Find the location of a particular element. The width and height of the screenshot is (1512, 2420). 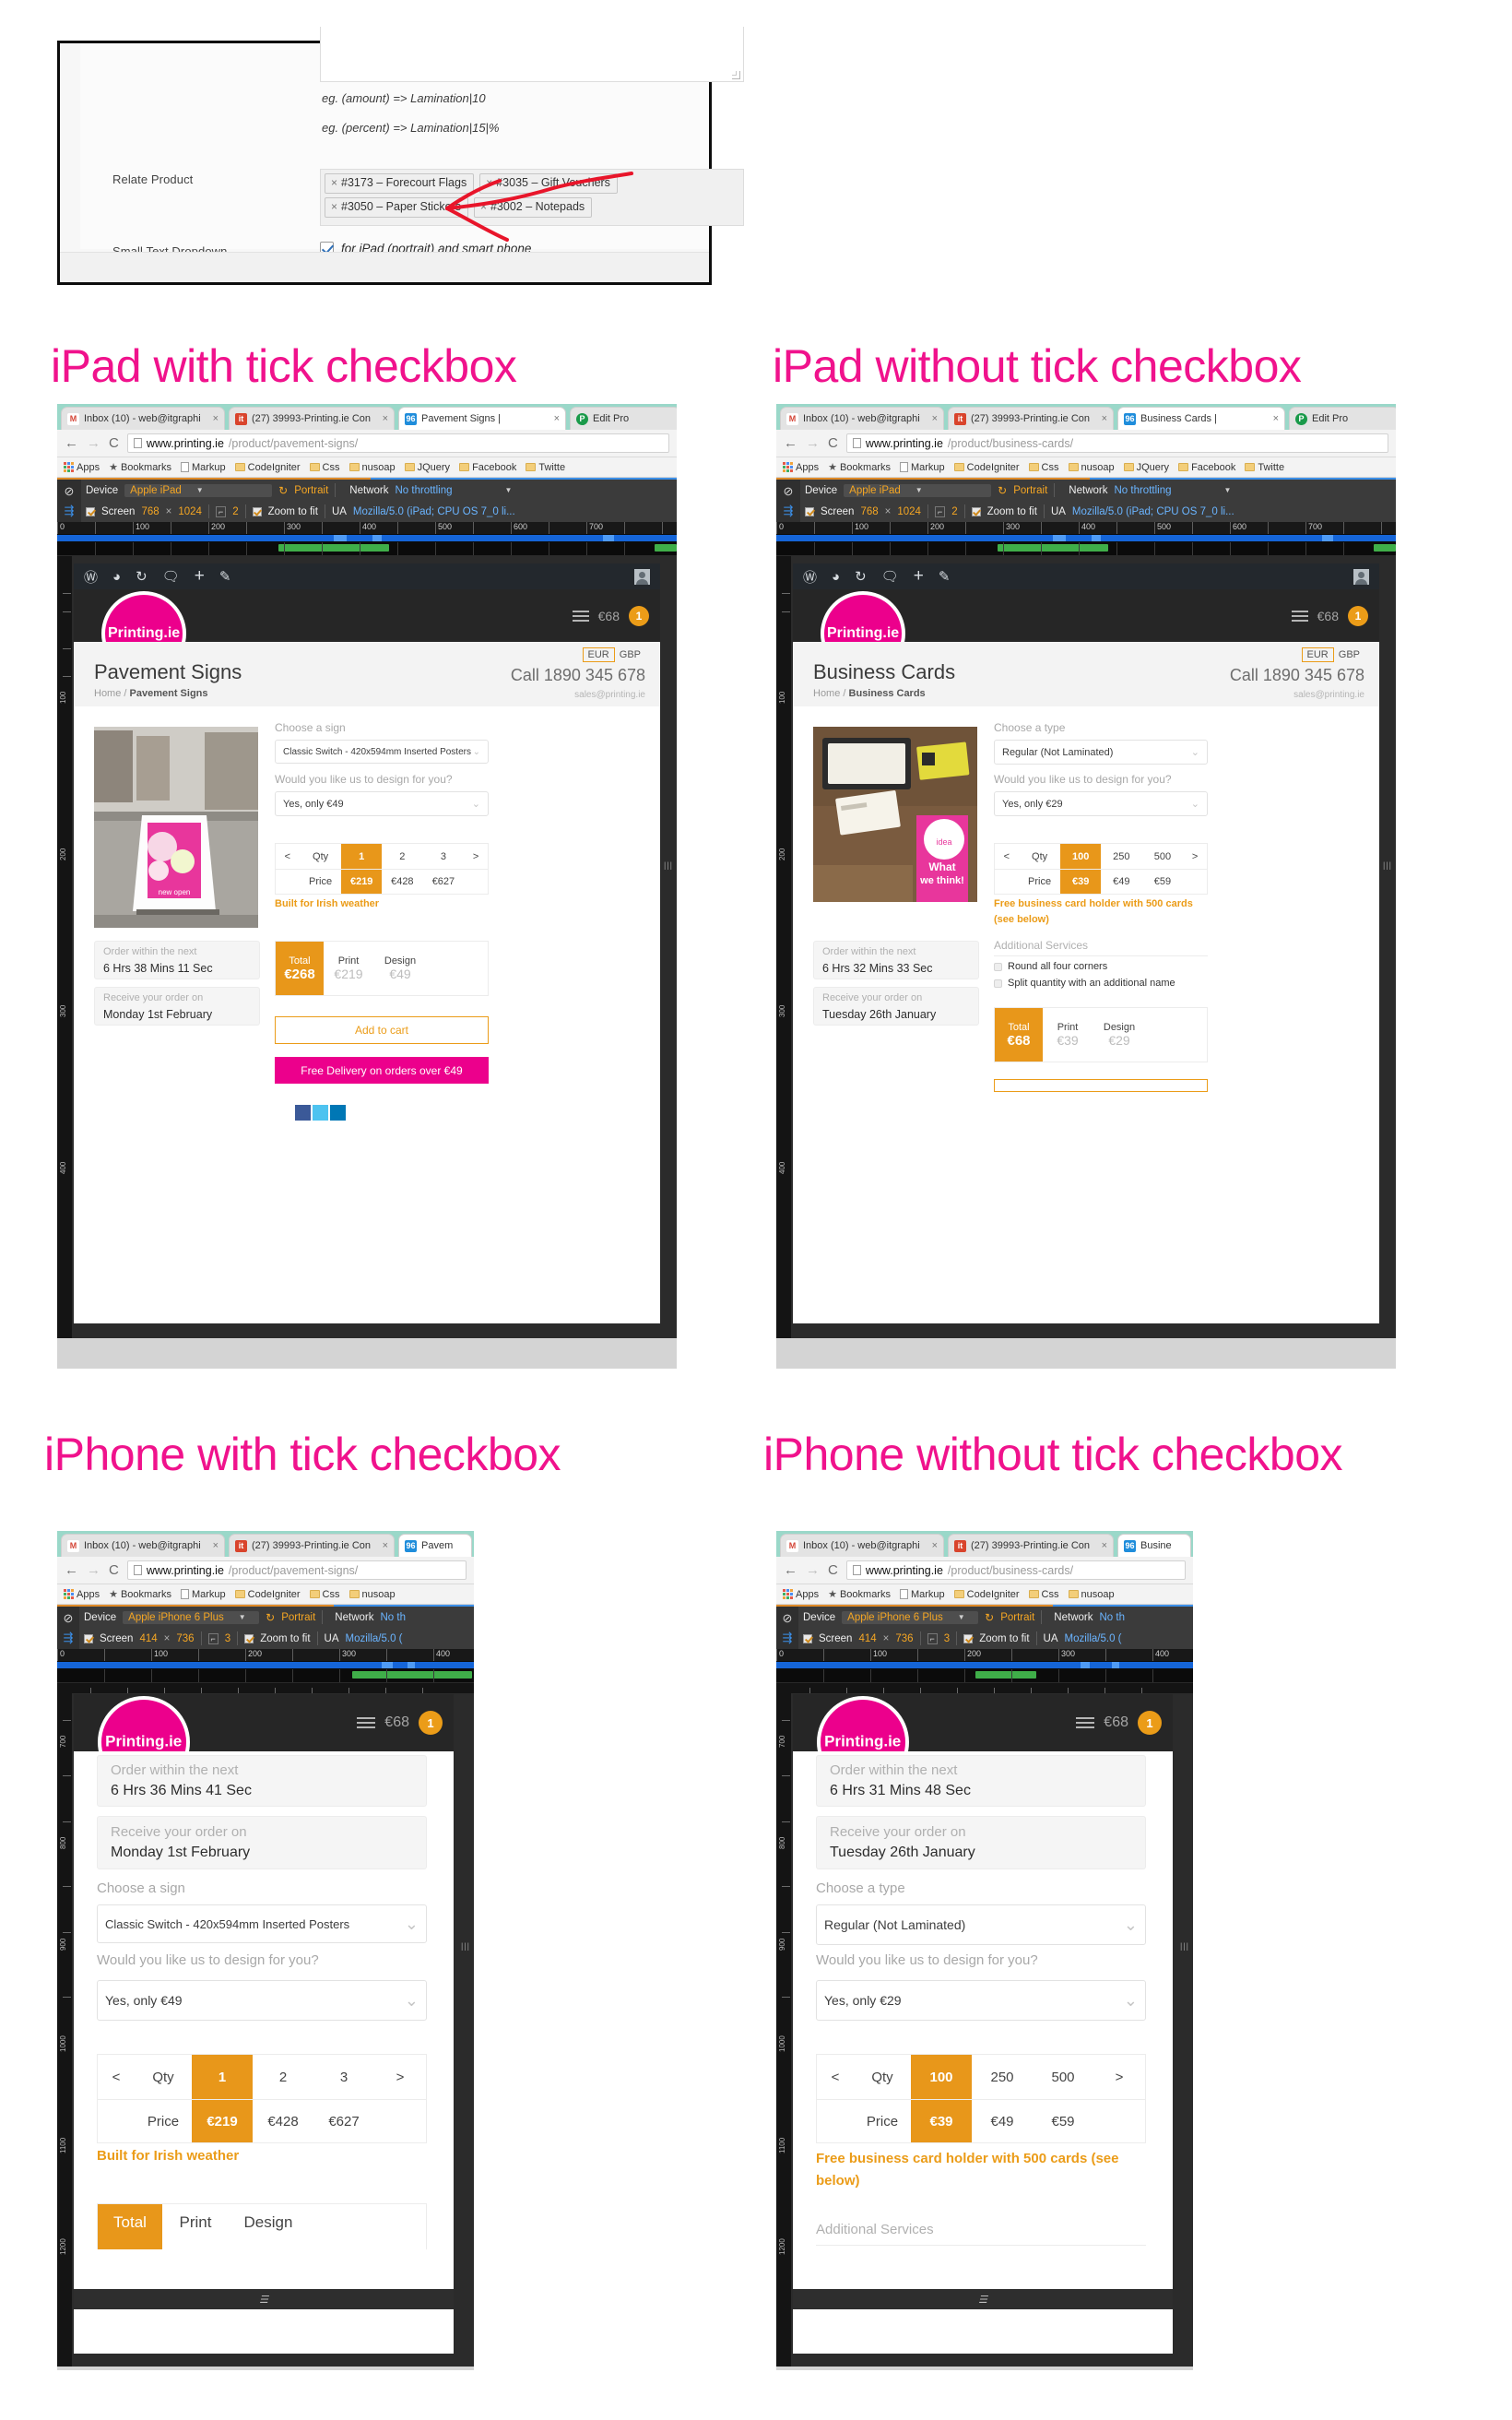

tab-business-cards: 96 Business Cards | × is located at coordinates (1201, 418).